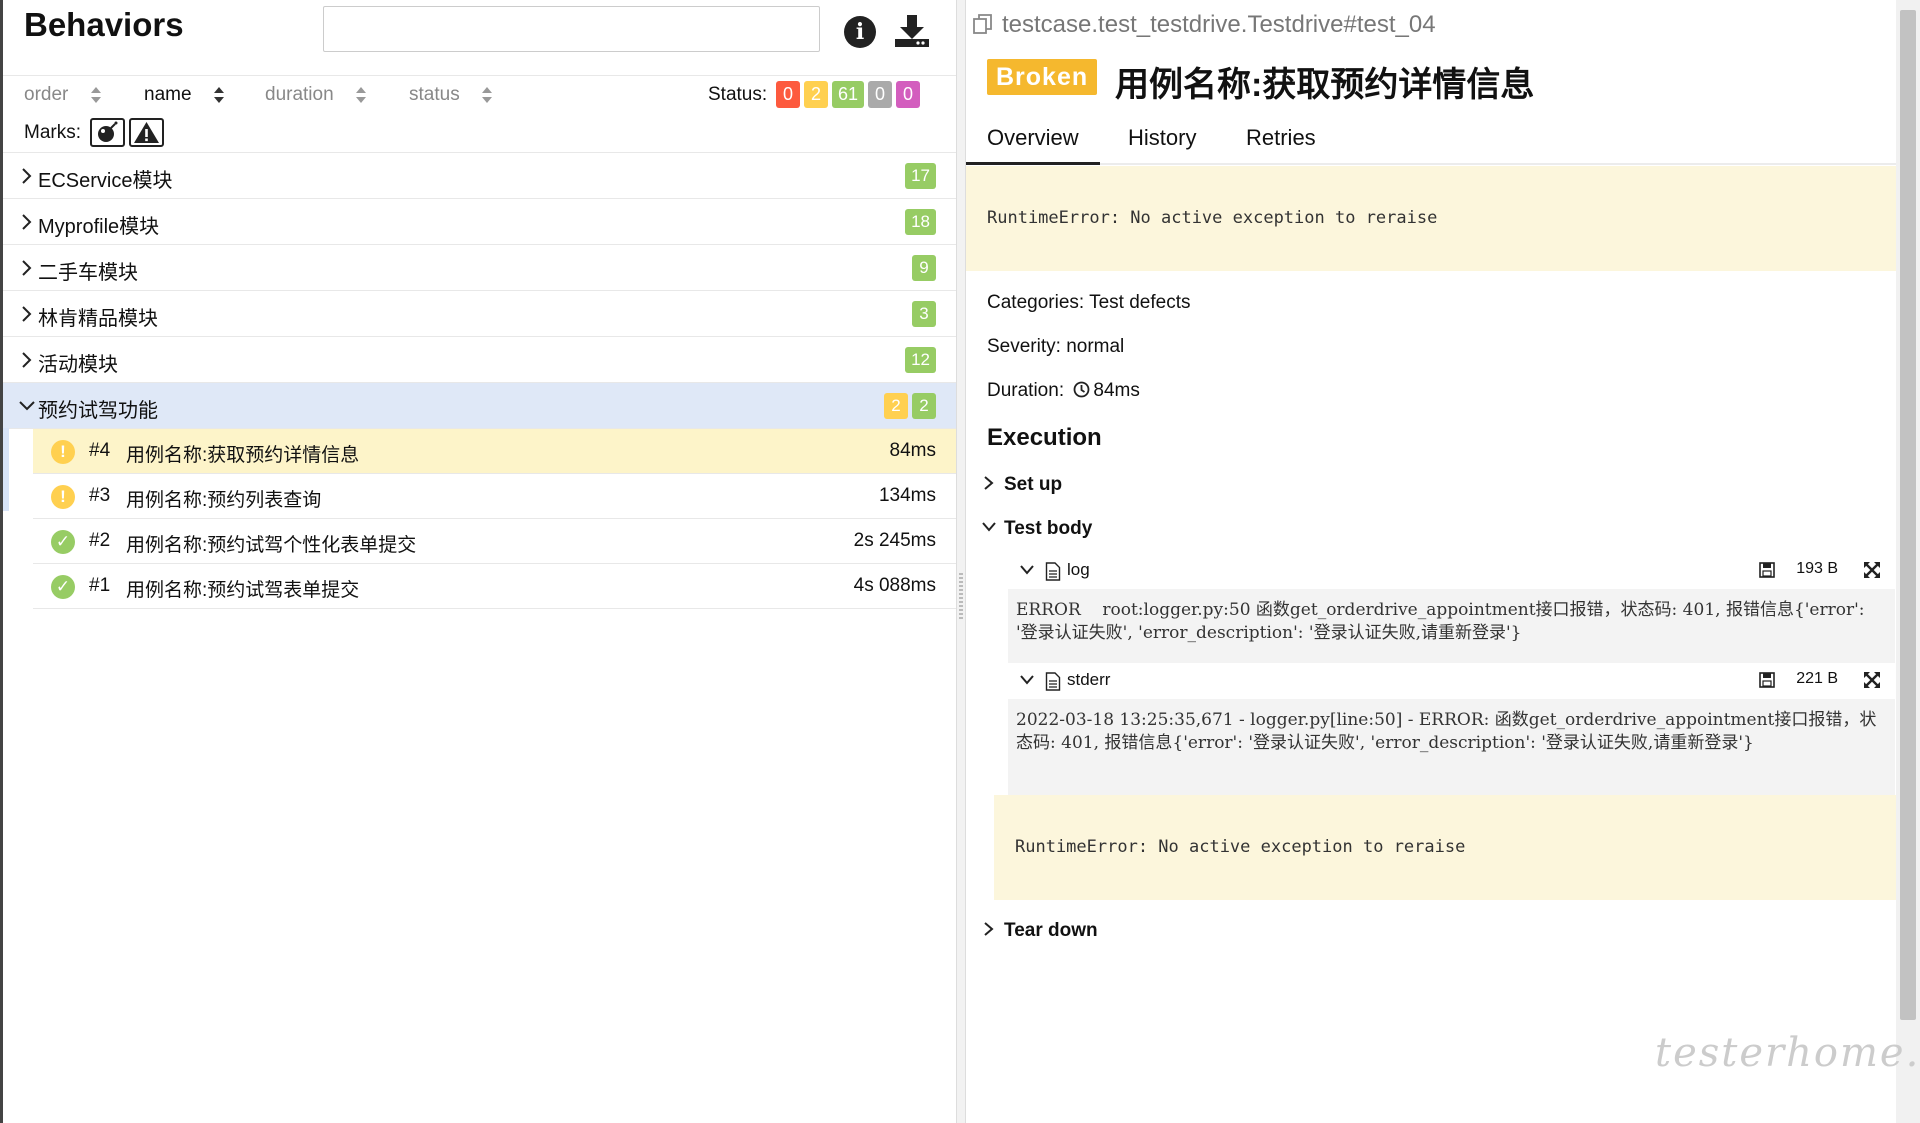 The width and height of the screenshot is (1920, 1123). Describe the element at coordinates (168, 94) in the screenshot. I see `sort-name-label: name` at that location.